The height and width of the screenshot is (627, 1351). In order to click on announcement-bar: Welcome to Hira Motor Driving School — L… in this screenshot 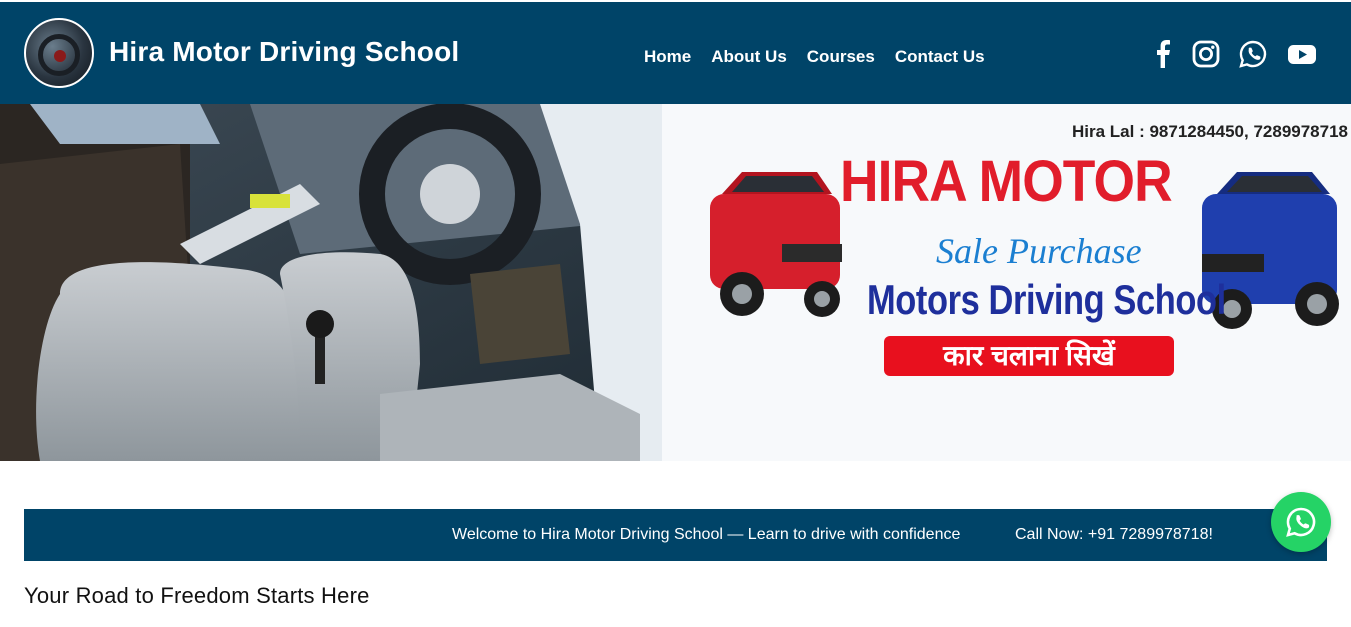, I will do `click(675, 535)`.